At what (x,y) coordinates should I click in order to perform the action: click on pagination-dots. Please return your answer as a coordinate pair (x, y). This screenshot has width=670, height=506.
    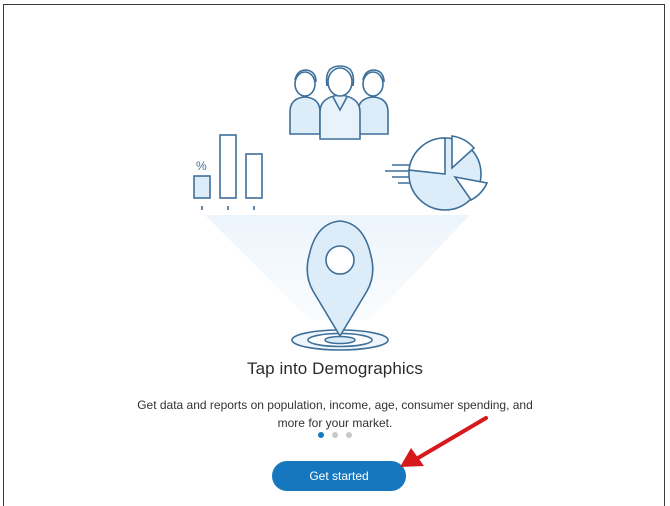
    Looking at the image, I should click on (335, 435).